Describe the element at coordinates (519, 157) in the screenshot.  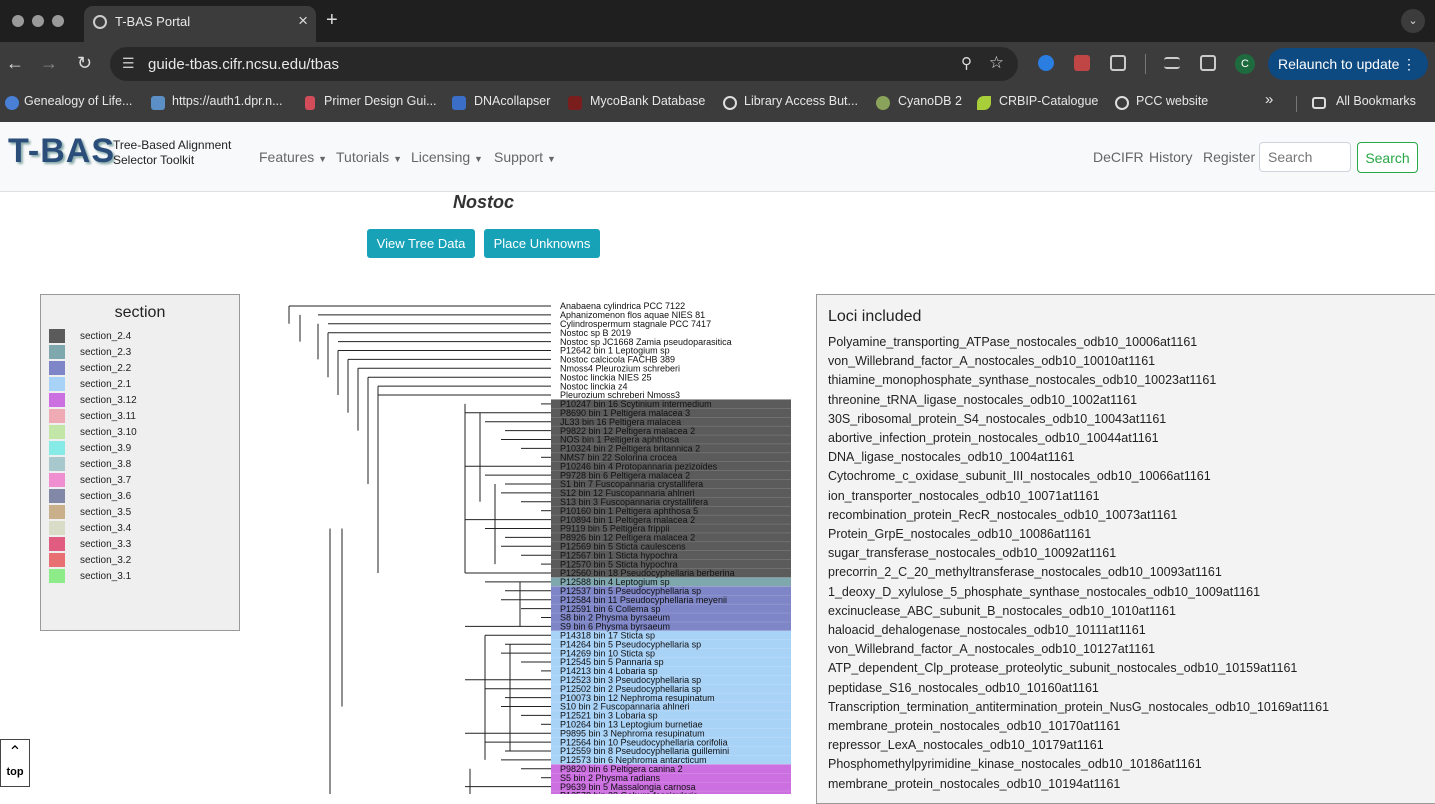
I see `menu-label: Support` at that location.